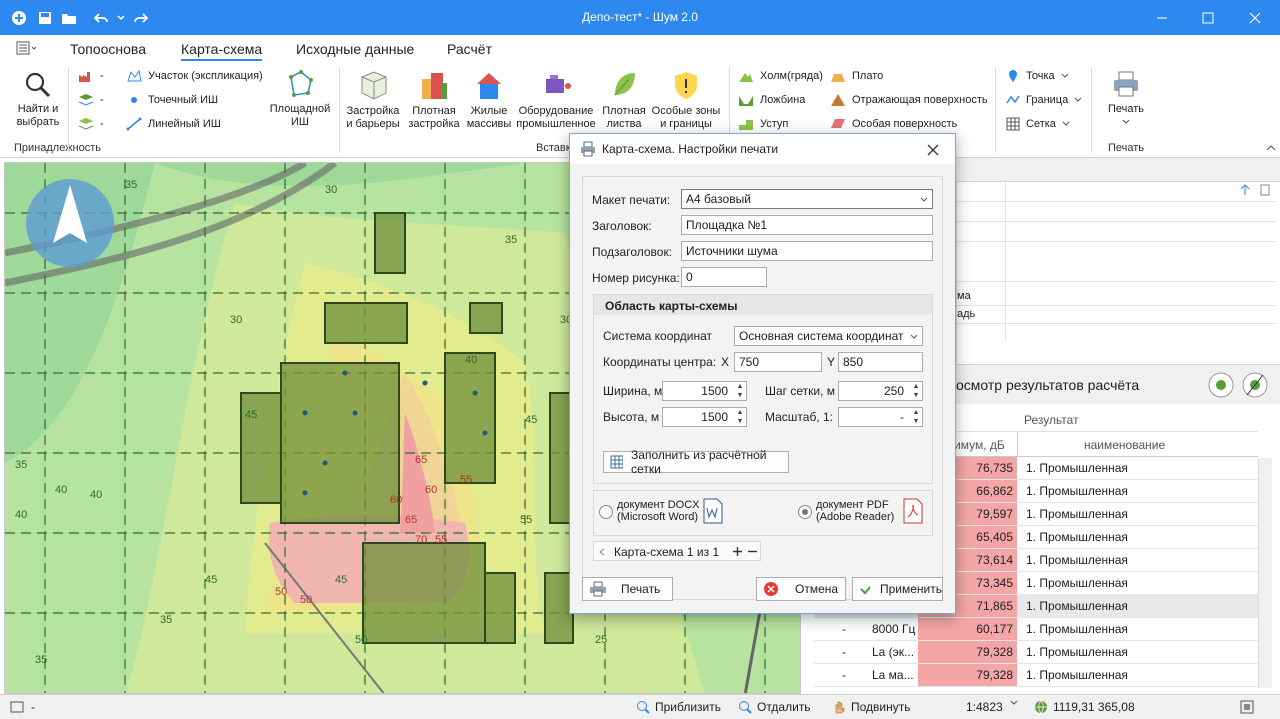 This screenshot has width=1280, height=719. What do you see at coordinates (880, 391) in the screenshot?
I see `grid-step-input: 250 ▲ ▼` at bounding box center [880, 391].